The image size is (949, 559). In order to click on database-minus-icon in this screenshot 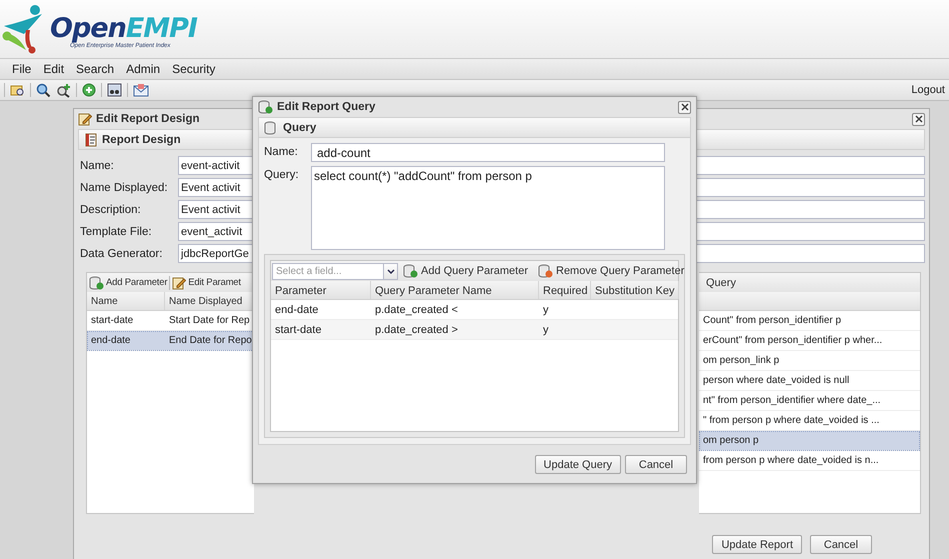, I will do `click(545, 271)`.